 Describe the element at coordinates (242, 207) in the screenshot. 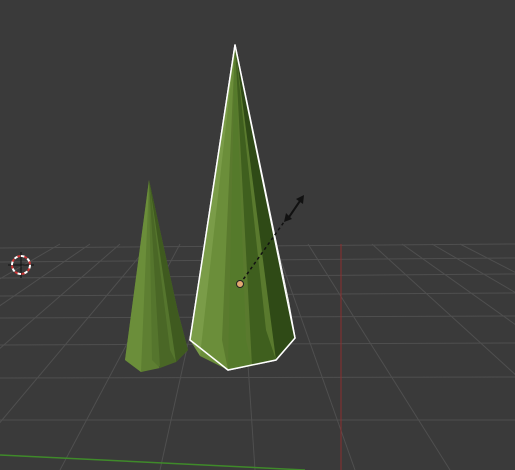

I see `cone-large-selected` at that location.